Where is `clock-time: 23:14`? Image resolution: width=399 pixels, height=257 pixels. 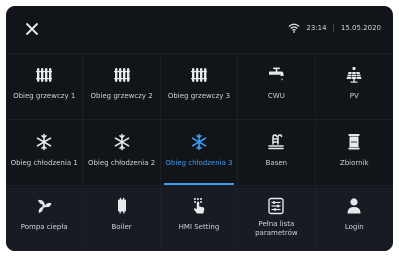
clock-time: 23:14 is located at coordinates (316, 28).